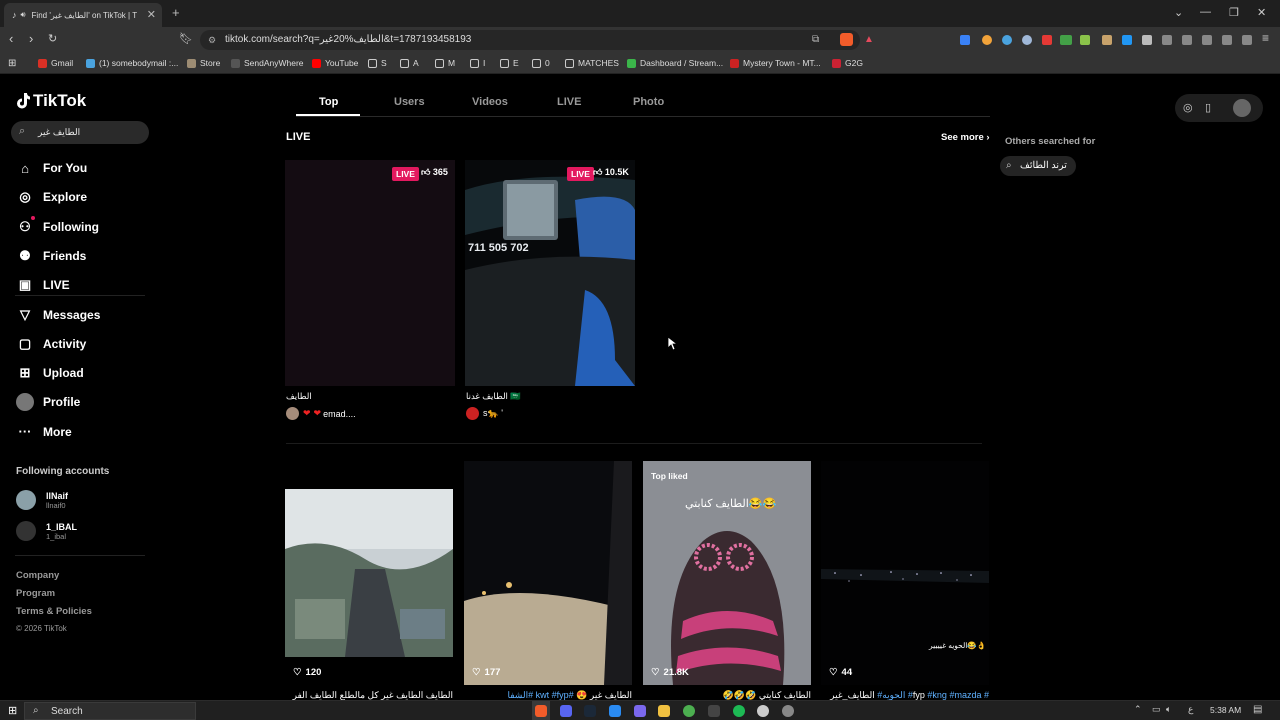  Describe the element at coordinates (1038, 166) in the screenshot. I see `others-searched-chip: ⌕ ترند الطائف` at that location.